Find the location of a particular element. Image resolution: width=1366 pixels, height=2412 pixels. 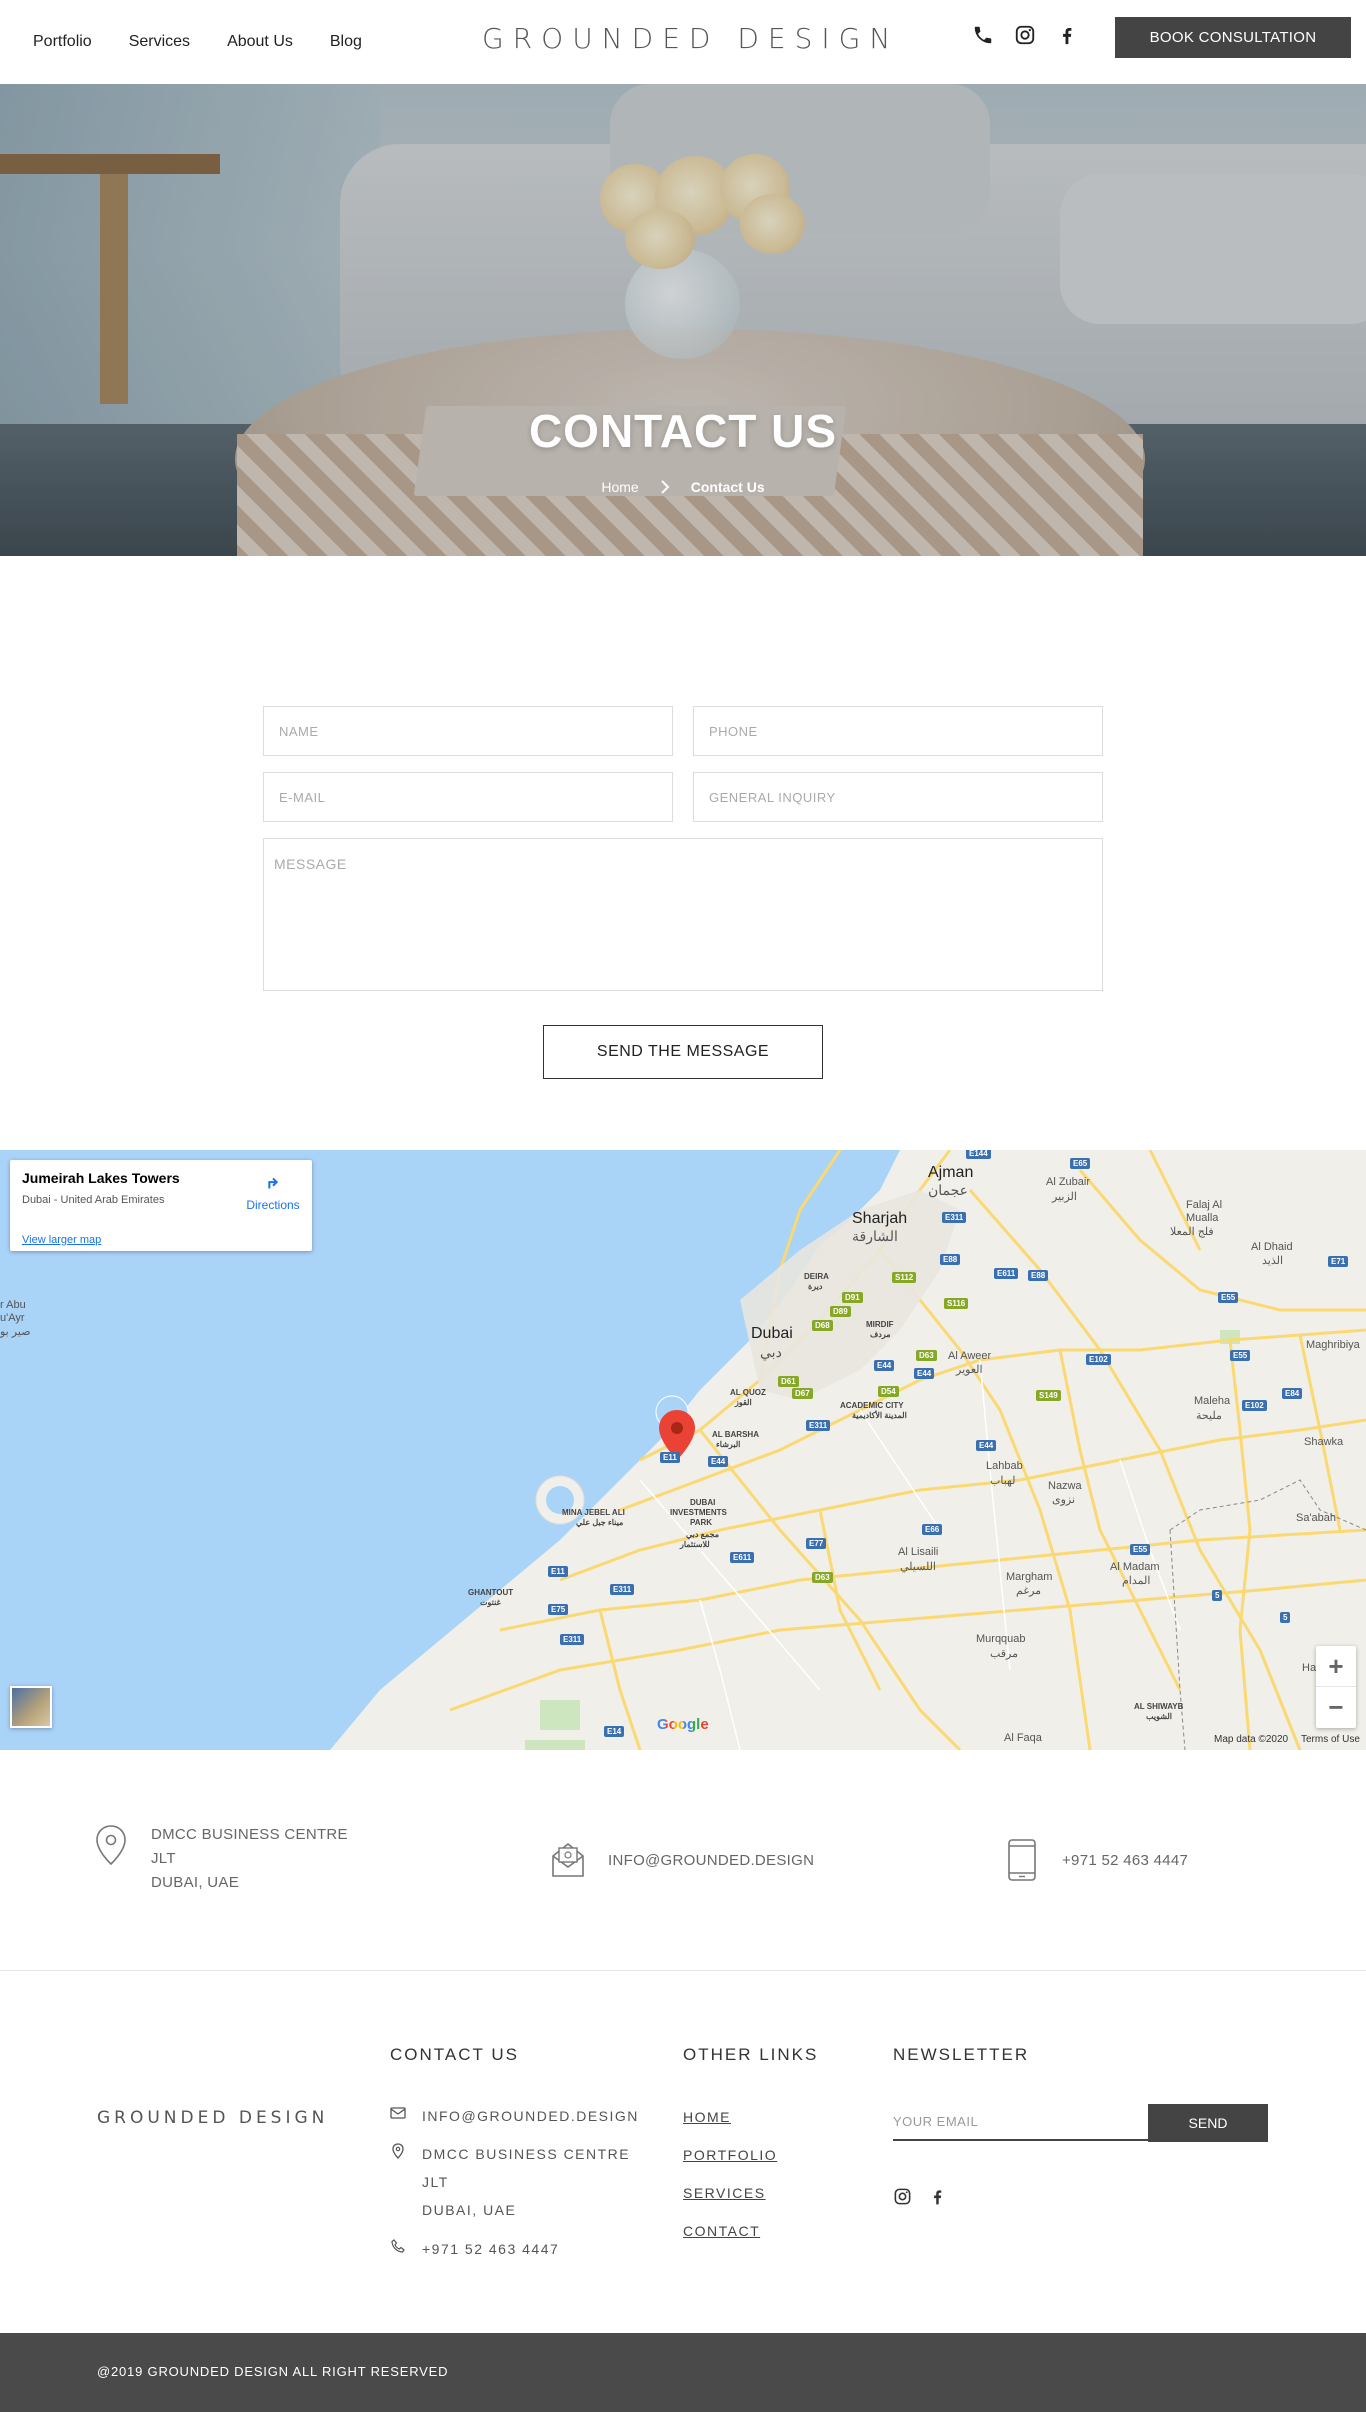

directions-label: Directions is located at coordinates (273, 1205).